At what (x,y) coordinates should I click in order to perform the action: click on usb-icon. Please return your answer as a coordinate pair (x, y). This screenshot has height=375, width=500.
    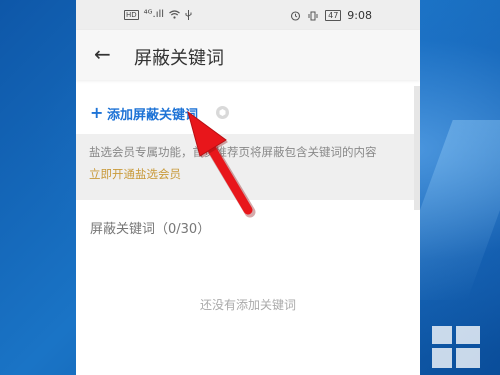
    Looking at the image, I should click on (188, 14).